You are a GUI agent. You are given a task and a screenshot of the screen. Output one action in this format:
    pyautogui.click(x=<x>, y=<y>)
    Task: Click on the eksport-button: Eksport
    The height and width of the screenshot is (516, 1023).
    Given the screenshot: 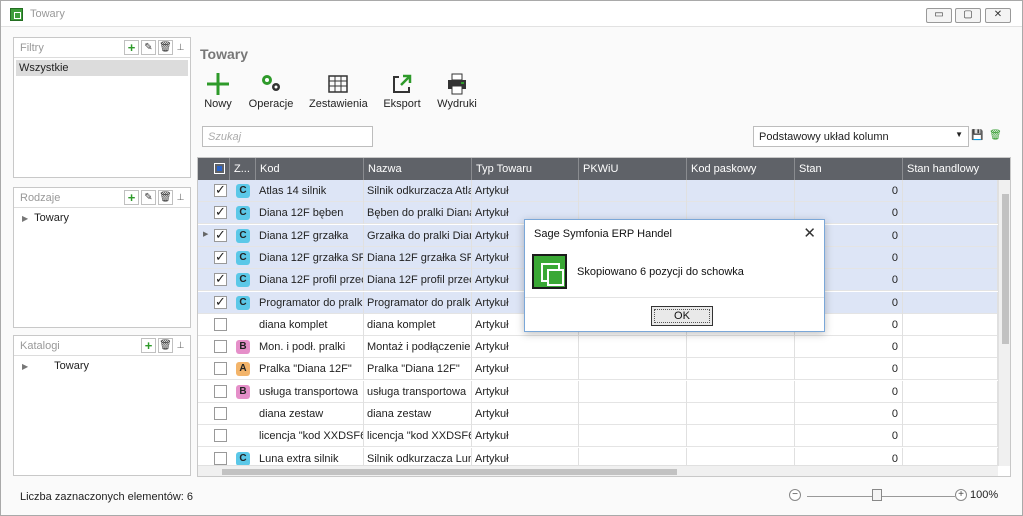 What is the action you would take?
    pyautogui.click(x=402, y=90)
    